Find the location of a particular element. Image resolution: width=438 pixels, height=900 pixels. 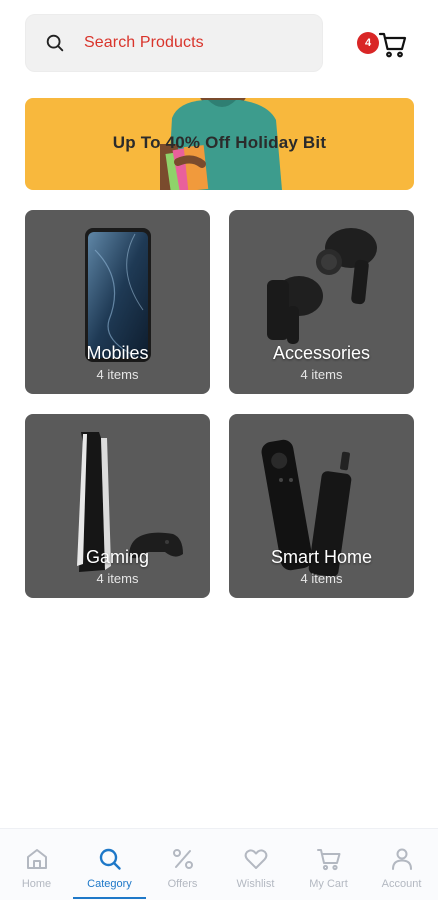

category-title: Smart Home is located at coordinates (321, 557).